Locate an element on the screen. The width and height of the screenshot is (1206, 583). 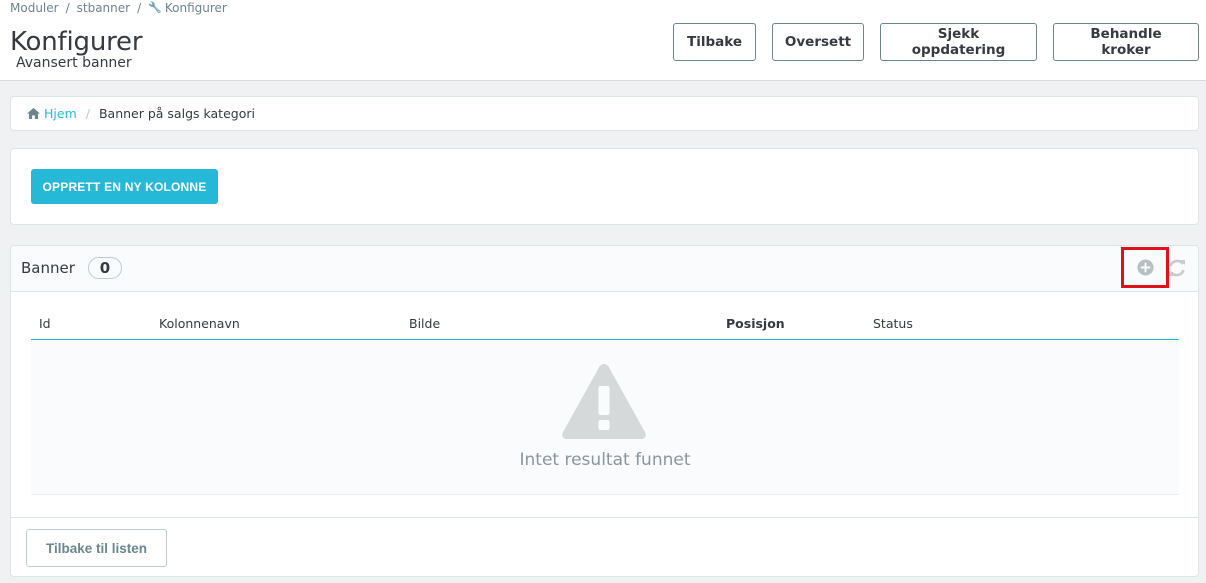
breadcrumb-home-link: Hjem is located at coordinates (60, 113).